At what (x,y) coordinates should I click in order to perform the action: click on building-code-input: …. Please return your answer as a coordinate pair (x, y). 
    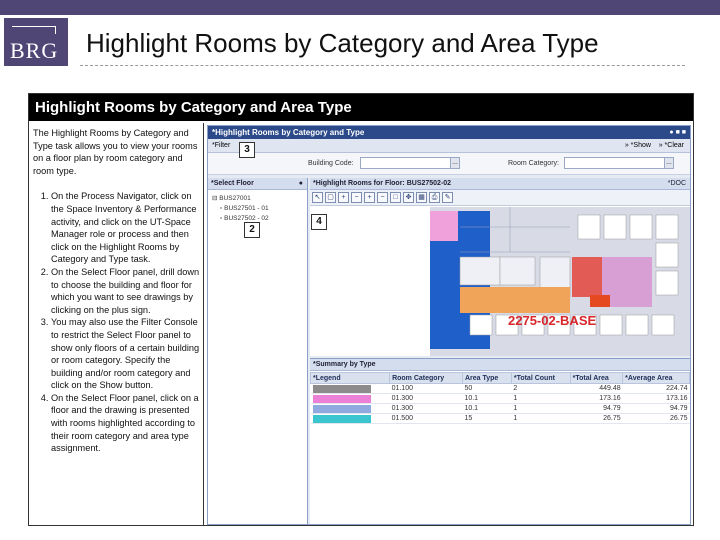
    Looking at the image, I should click on (410, 163).